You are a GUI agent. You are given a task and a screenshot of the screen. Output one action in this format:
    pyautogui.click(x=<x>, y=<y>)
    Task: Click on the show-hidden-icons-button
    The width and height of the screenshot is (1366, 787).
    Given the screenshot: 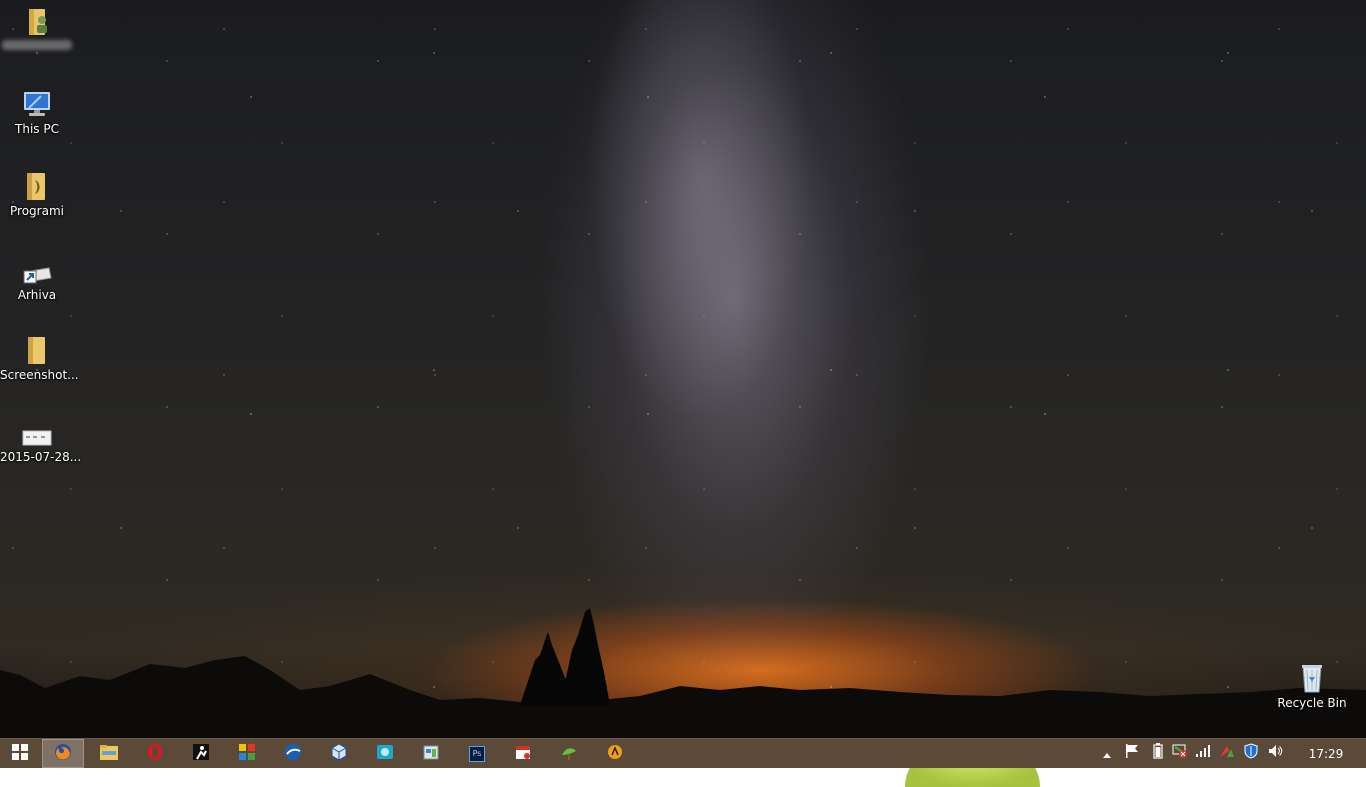 What is the action you would take?
    pyautogui.click(x=1107, y=753)
    